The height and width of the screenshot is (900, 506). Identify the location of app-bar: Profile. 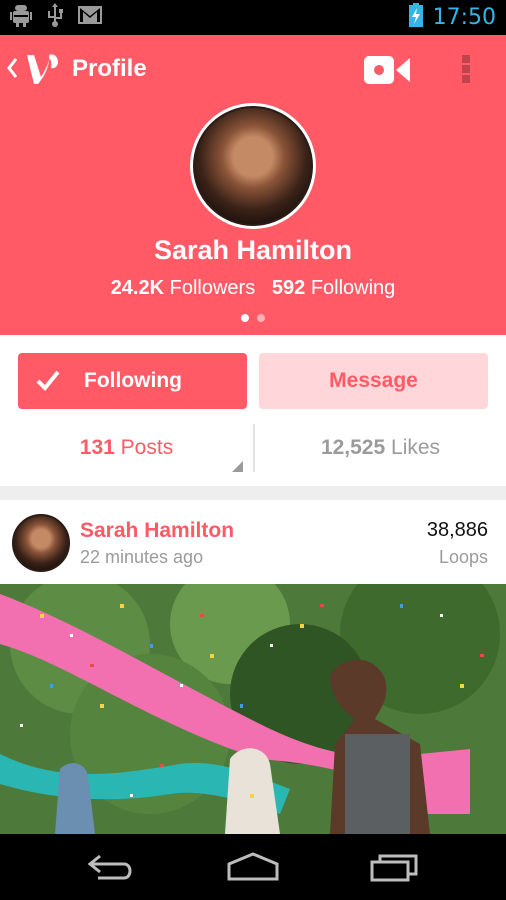
(253, 69).